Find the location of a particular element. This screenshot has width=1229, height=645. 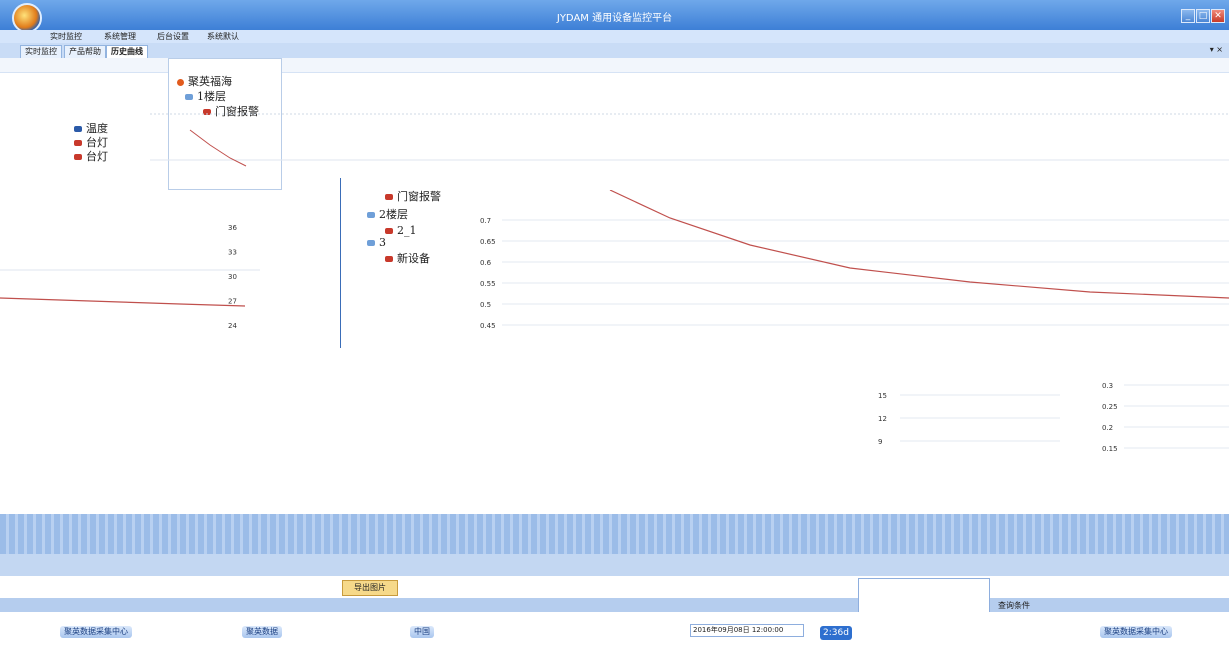

lower-mid-chart-tick-label: 12 is located at coordinates (882, 419).